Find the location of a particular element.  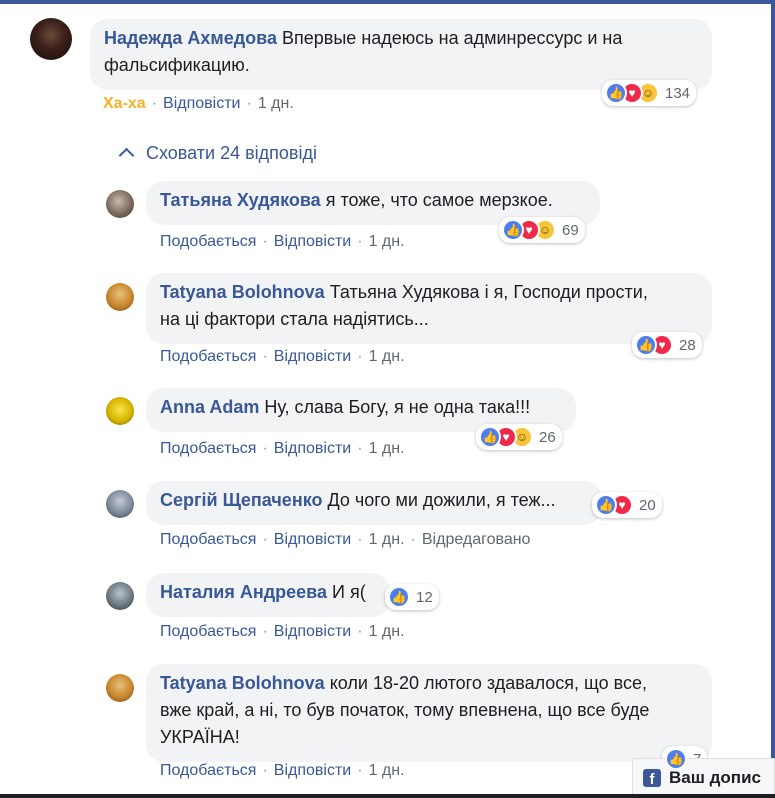

reaction-summary: 👍 12 is located at coordinates (412, 597).